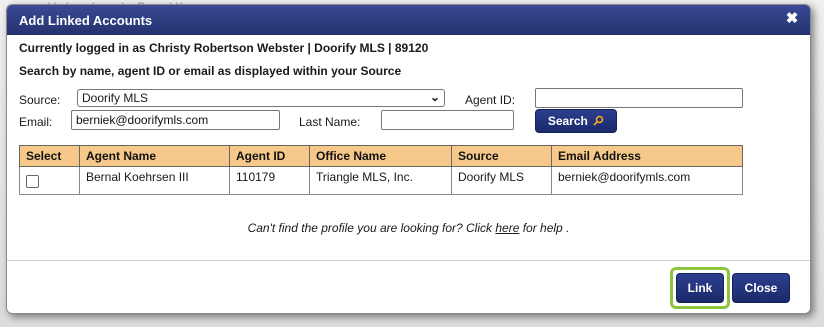  I want to click on close-button: Close, so click(761, 288).